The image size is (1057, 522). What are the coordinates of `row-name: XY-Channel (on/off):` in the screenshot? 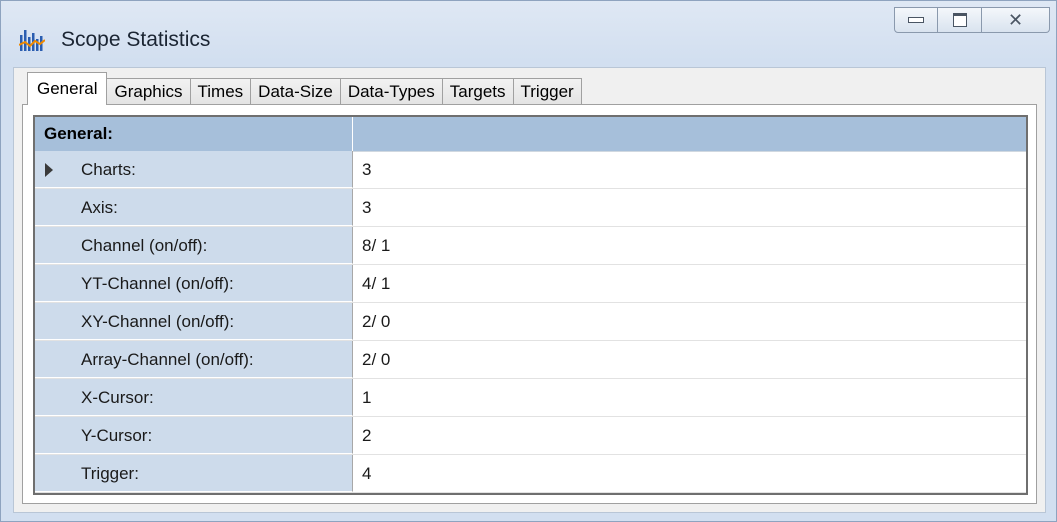 It's located at (213, 321).